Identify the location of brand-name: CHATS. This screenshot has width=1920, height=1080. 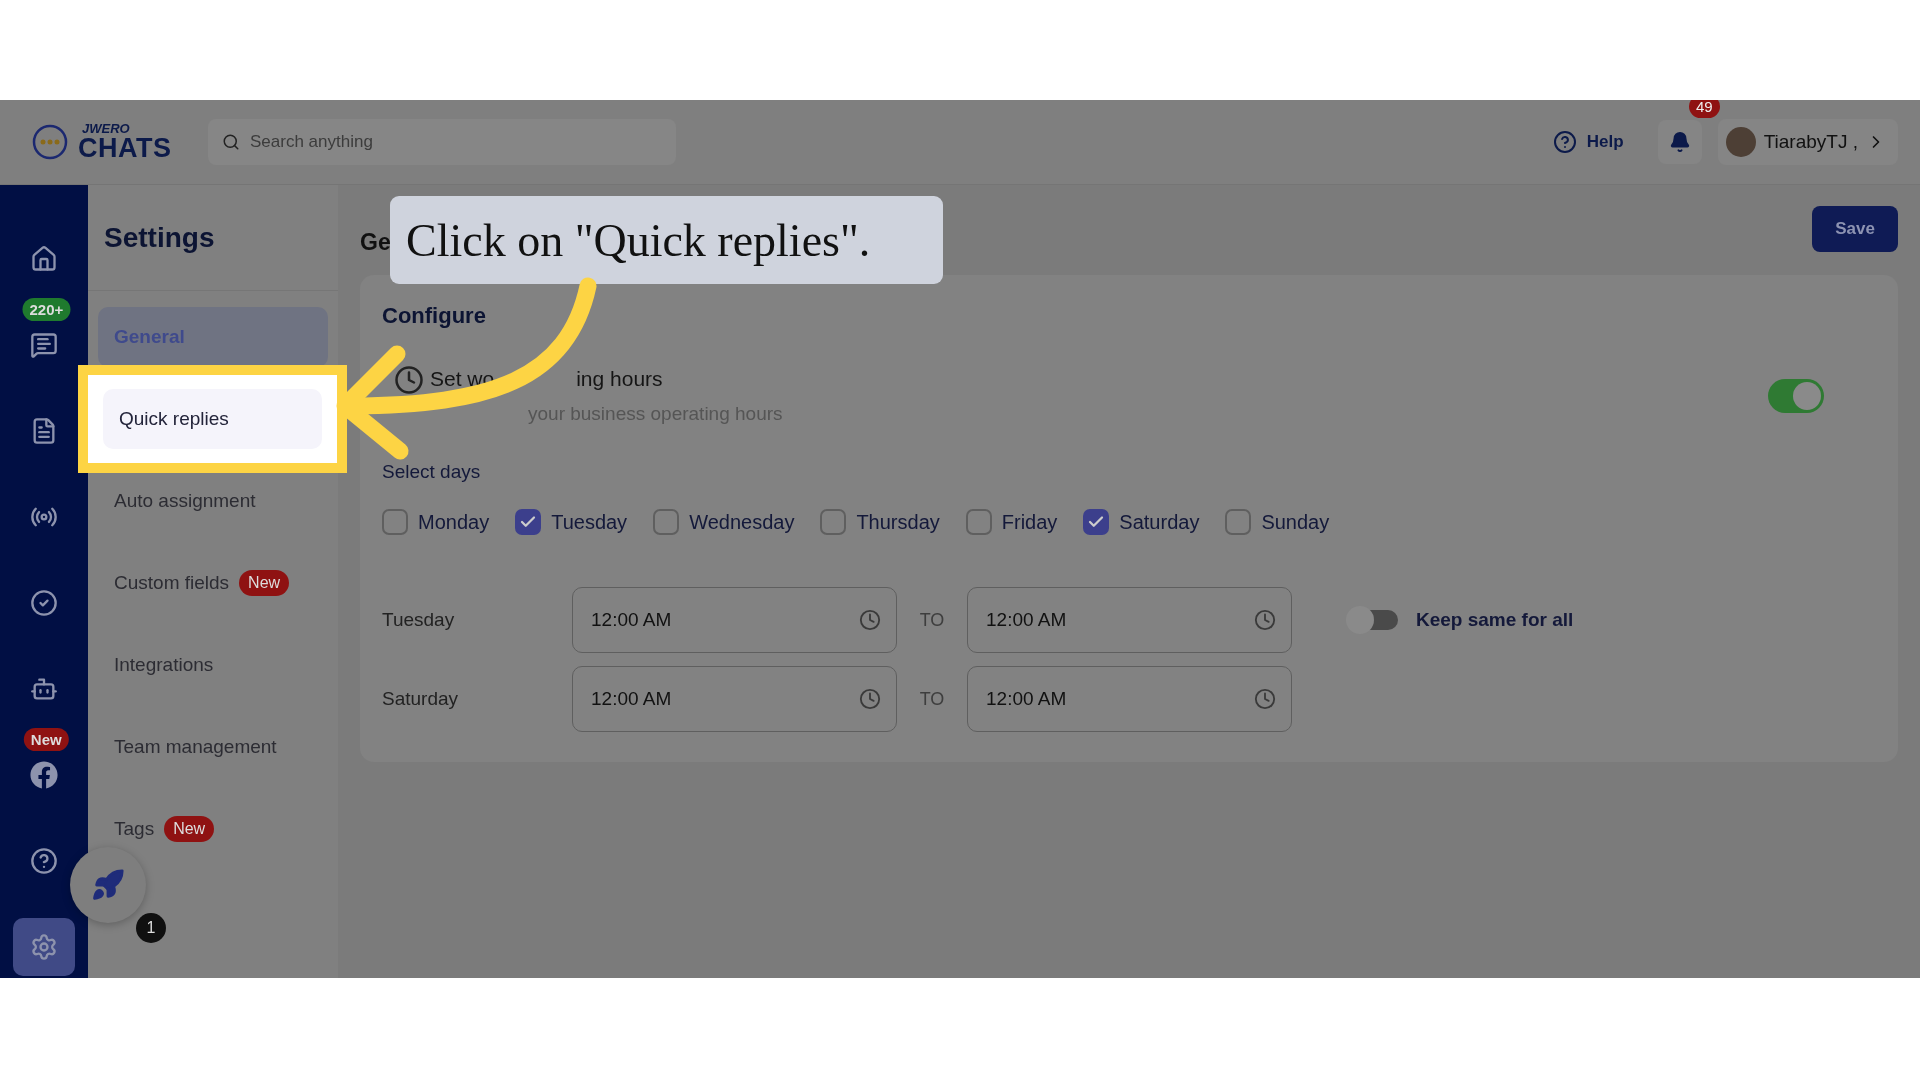
(125, 148).